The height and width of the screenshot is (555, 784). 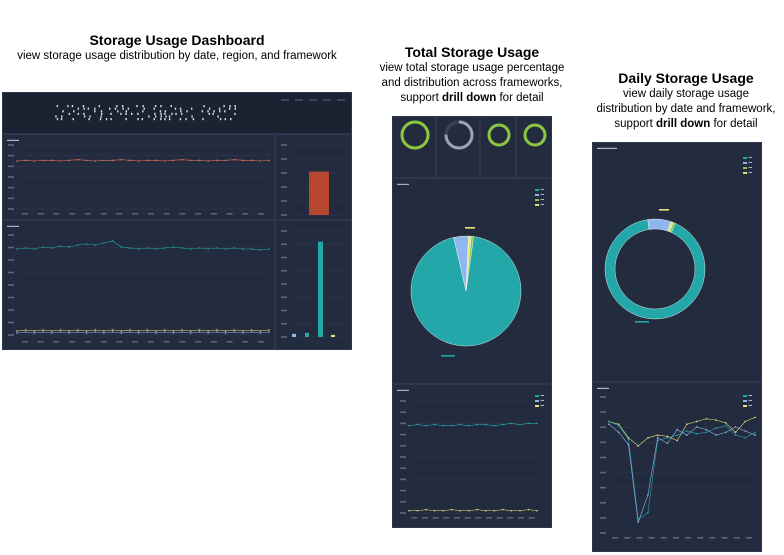 What do you see at coordinates (664, 210) in the screenshot?
I see `donut-label` at bounding box center [664, 210].